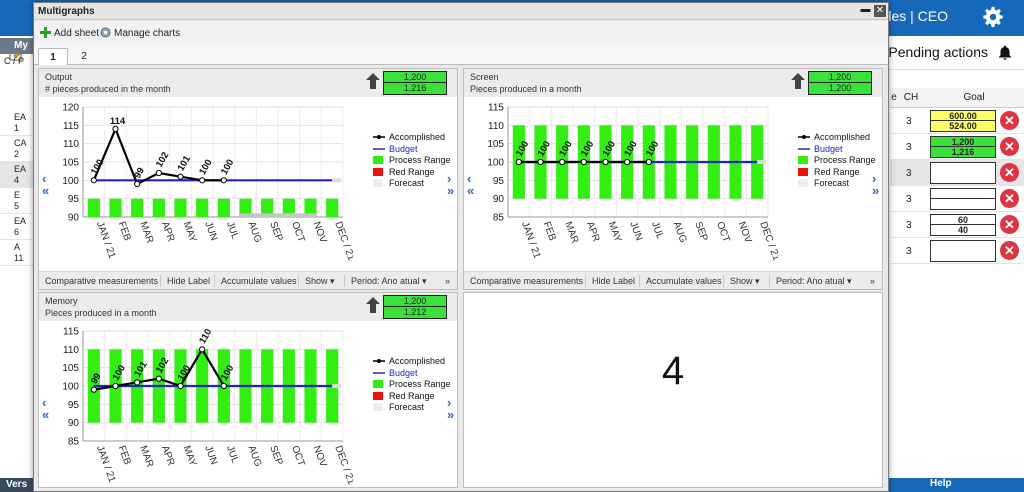 The height and width of the screenshot is (492, 1024). What do you see at coordinates (880, 11) in the screenshot?
I see `close-icon: ✕` at bounding box center [880, 11].